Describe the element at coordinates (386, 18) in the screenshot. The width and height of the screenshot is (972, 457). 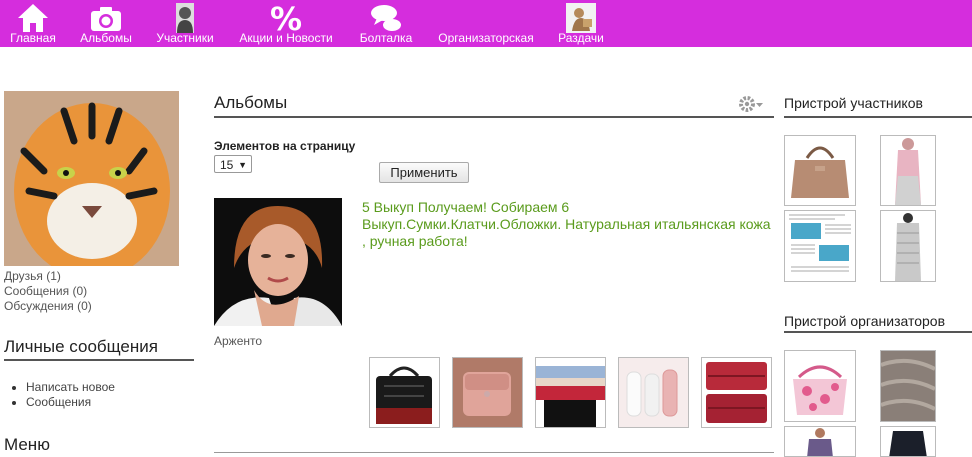
I see `chat-bubbles-icon` at that location.